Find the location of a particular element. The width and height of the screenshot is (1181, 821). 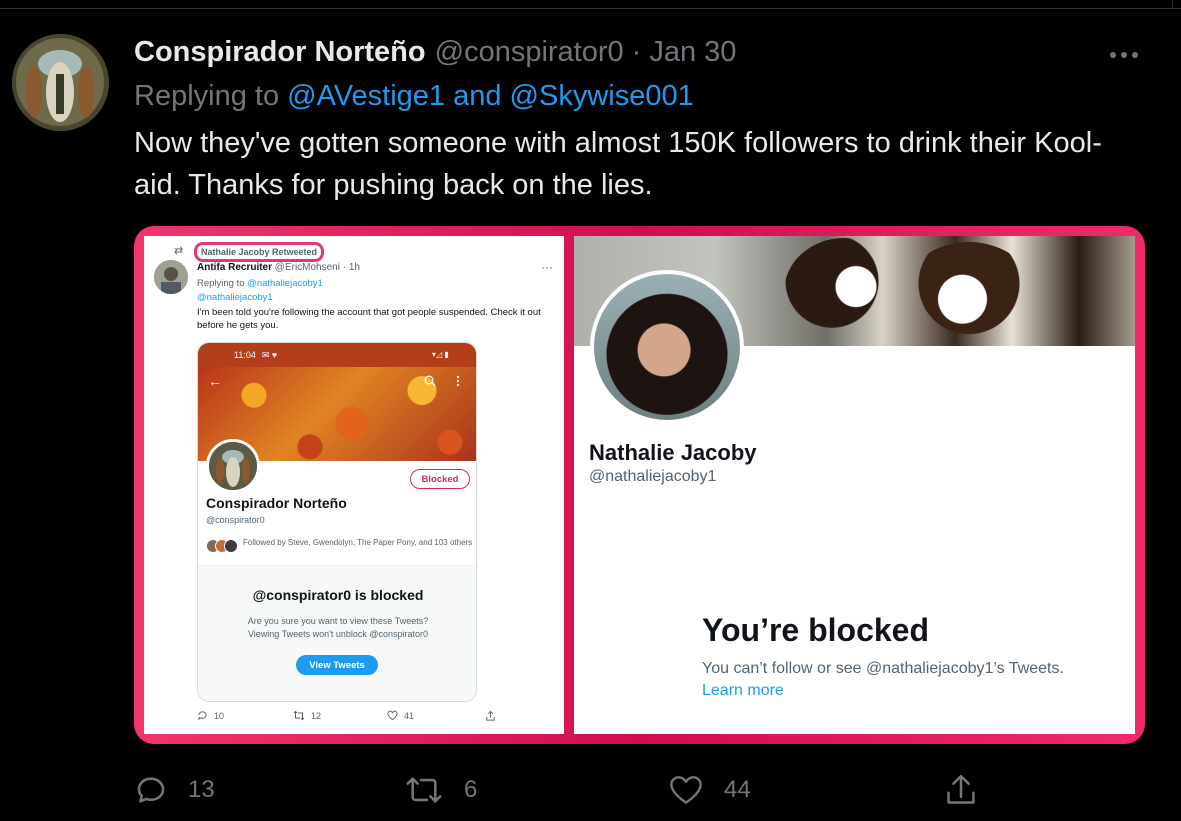

replying-to: Replying to @AVestige1 and @Skywise001 is located at coordinates (414, 96).